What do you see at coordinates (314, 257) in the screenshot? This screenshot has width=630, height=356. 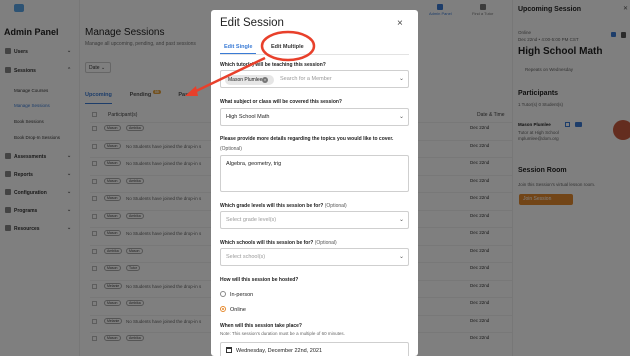 I see `schools-select: Select school(s) ⌄` at bounding box center [314, 257].